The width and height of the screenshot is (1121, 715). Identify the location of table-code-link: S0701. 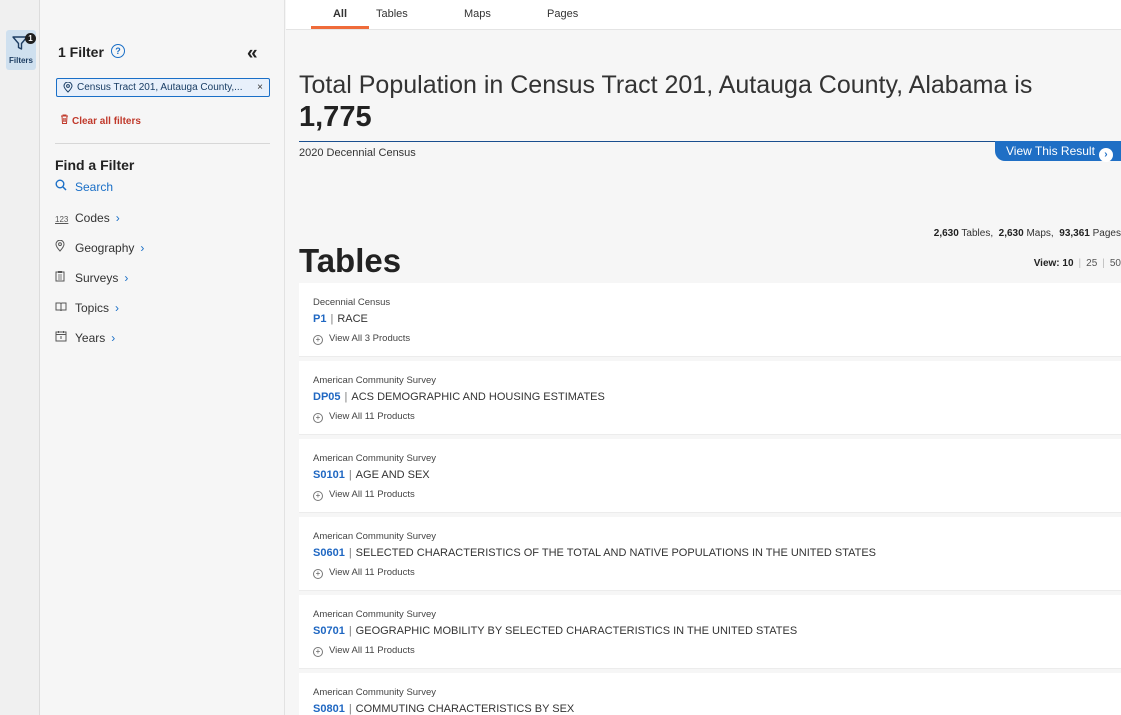
(329, 631).